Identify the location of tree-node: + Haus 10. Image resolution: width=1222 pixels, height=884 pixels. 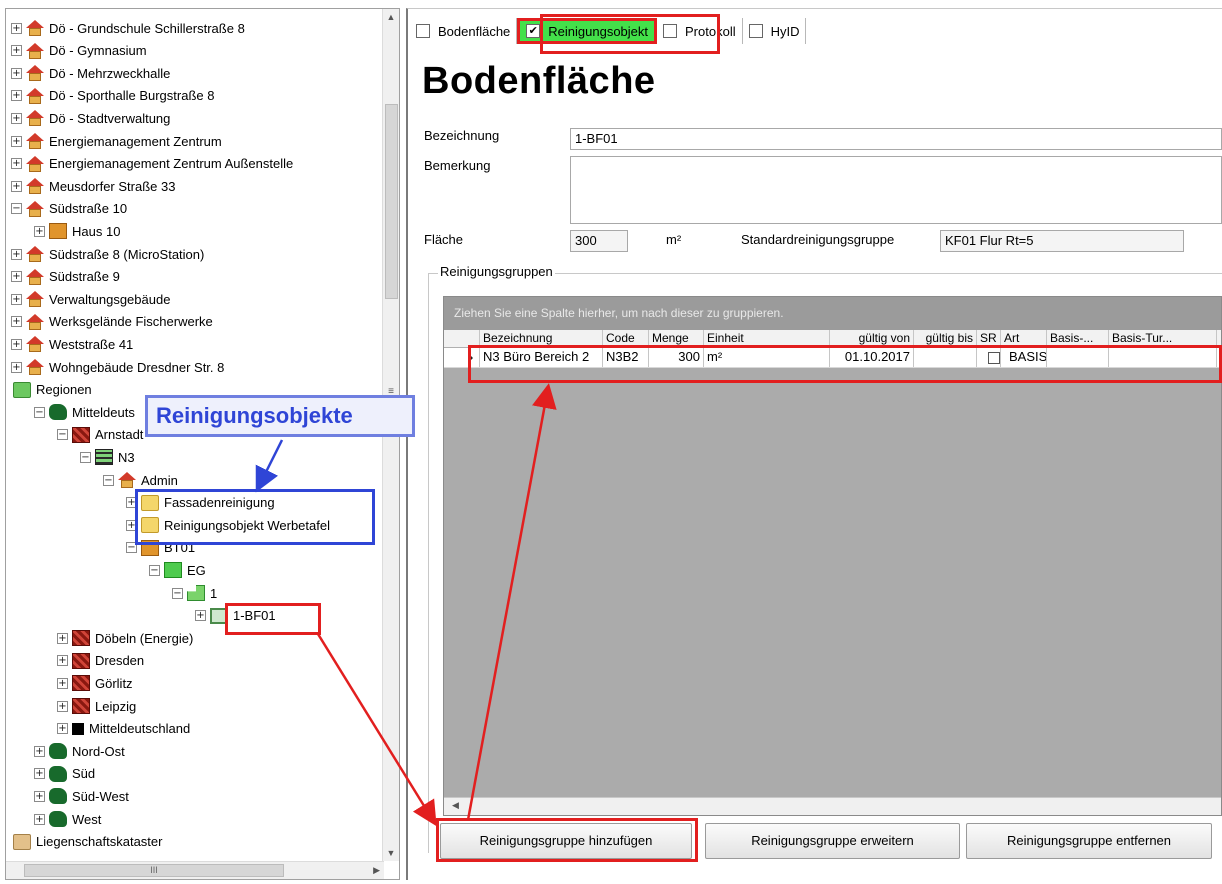
(77, 231).